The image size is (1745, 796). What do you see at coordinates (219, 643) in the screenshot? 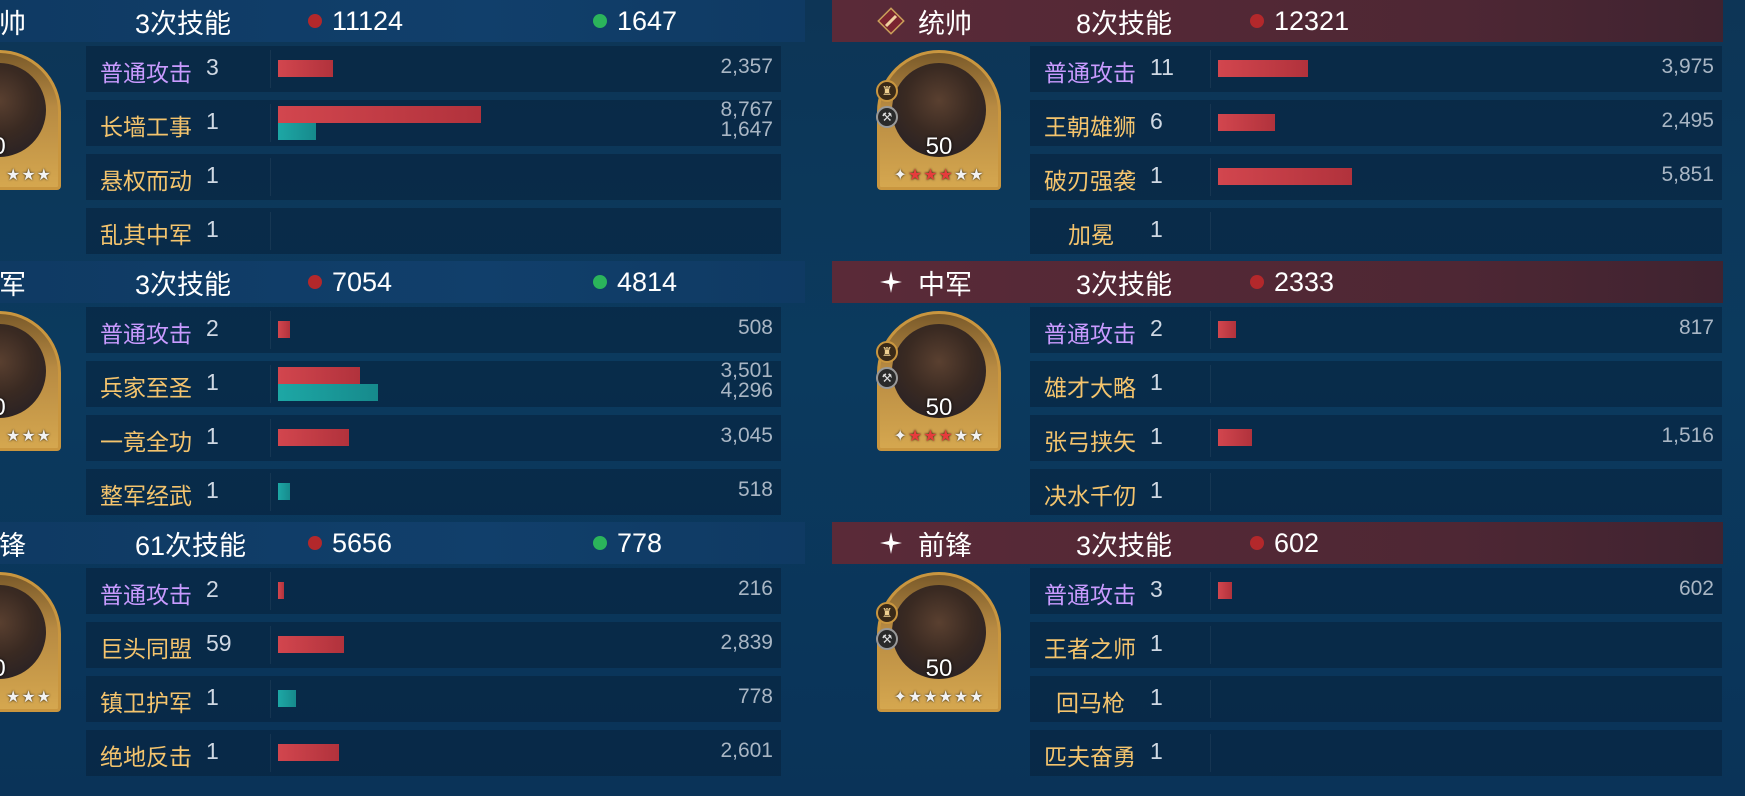
I see `skill-trigger-count: 59` at bounding box center [219, 643].